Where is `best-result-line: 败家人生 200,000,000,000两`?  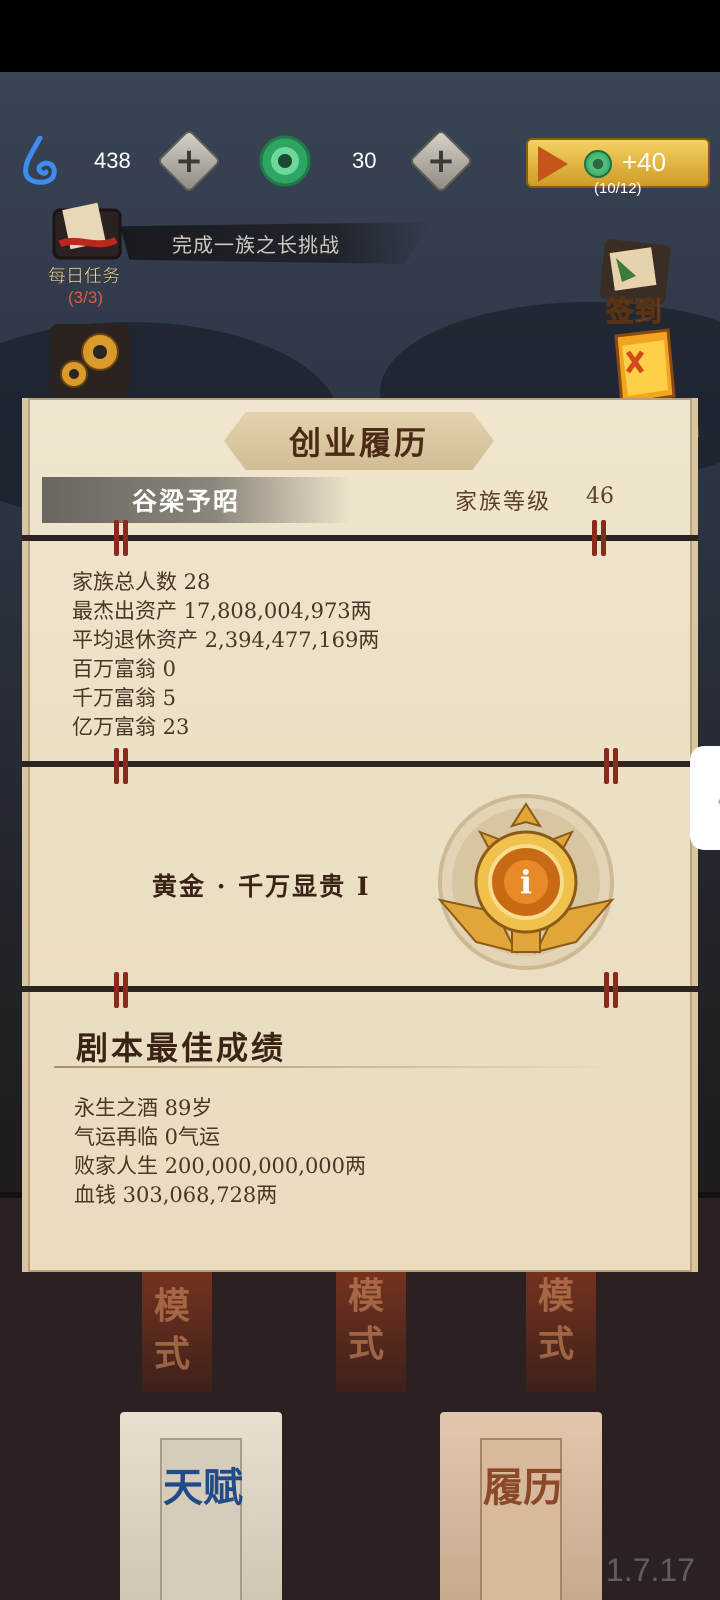
best-result-line: 败家人生 200,000,000,000两 is located at coordinates (220, 1166).